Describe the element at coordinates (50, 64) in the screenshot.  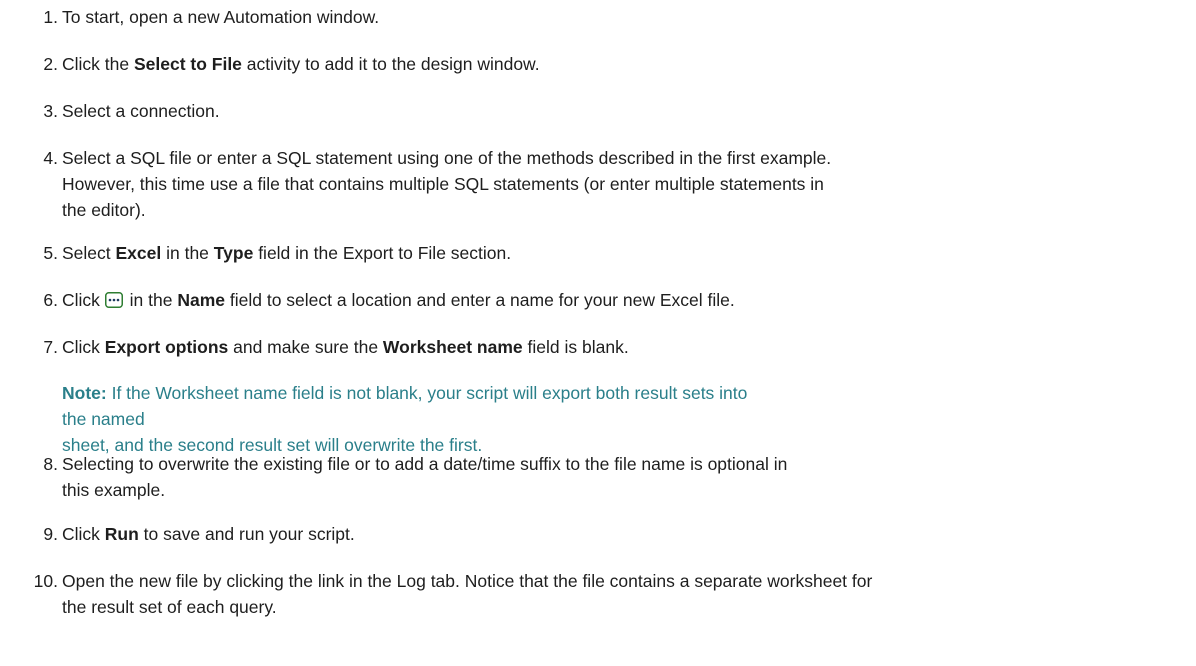
I see `step-number: 2.` at that location.